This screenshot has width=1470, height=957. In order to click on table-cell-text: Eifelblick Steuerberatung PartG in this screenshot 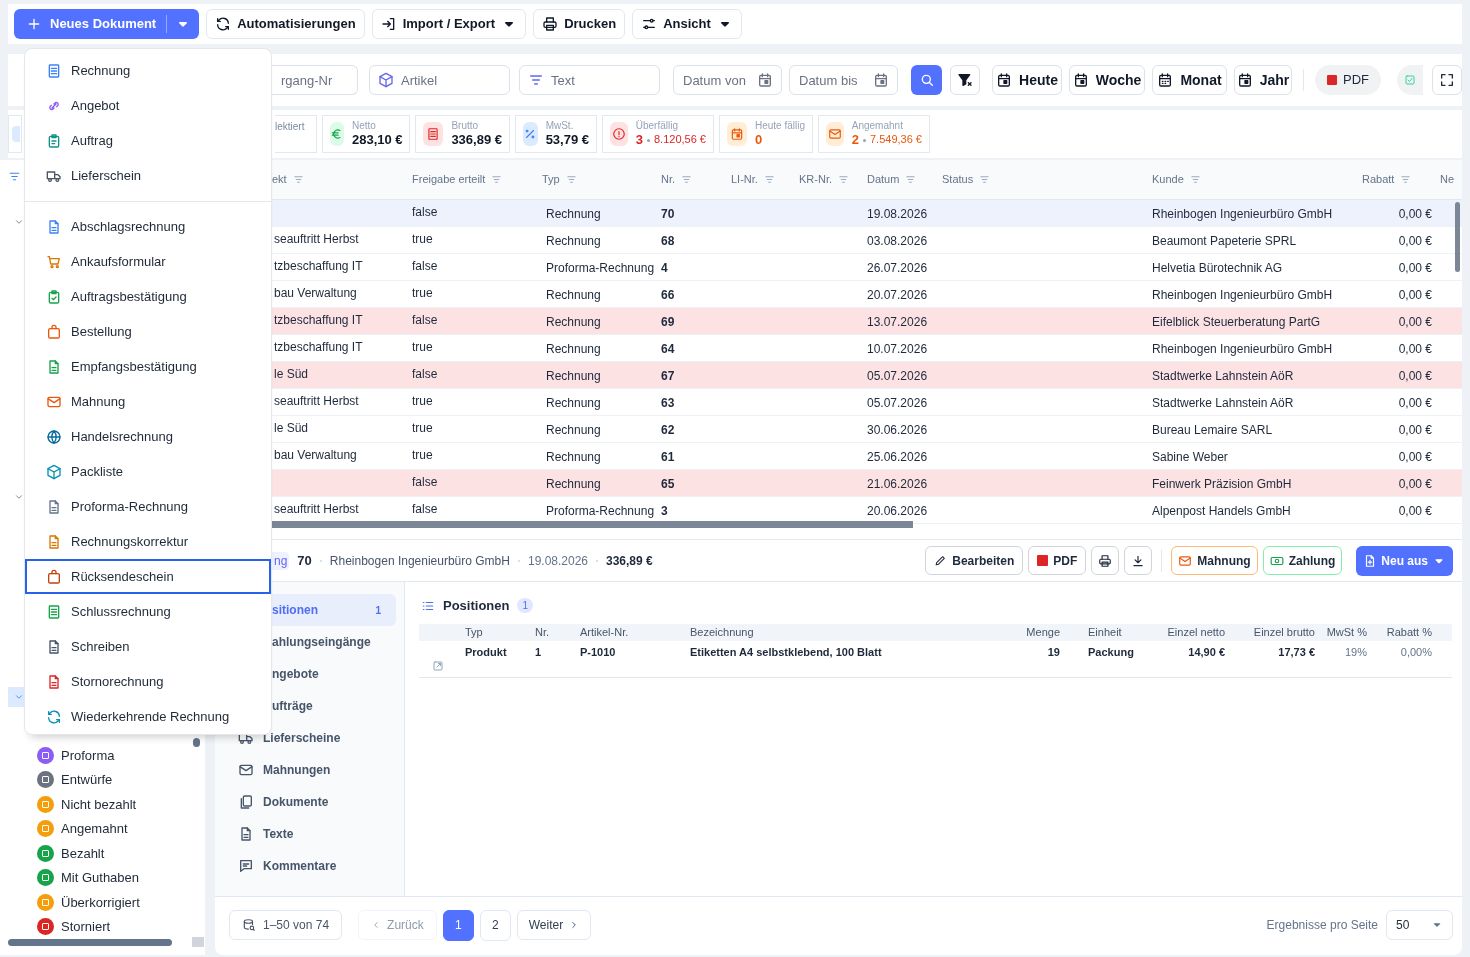, I will do `click(1237, 322)`.